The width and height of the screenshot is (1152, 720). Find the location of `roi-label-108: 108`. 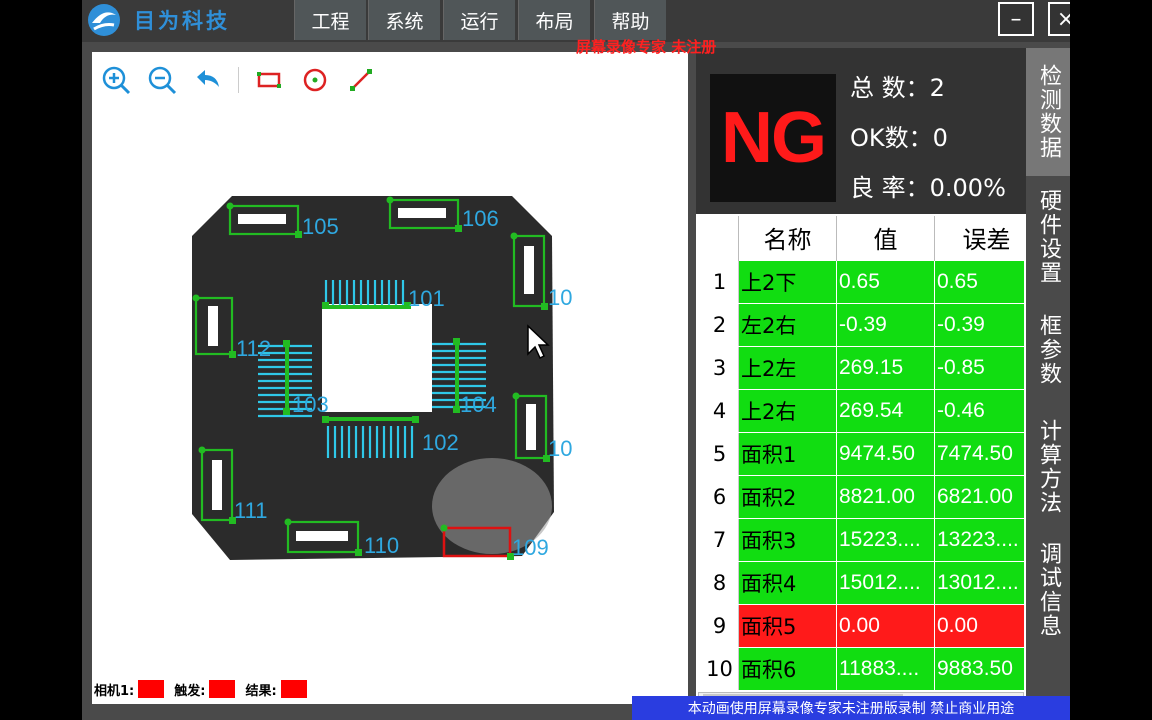

roi-label-108: 108 is located at coordinates (560, 448).